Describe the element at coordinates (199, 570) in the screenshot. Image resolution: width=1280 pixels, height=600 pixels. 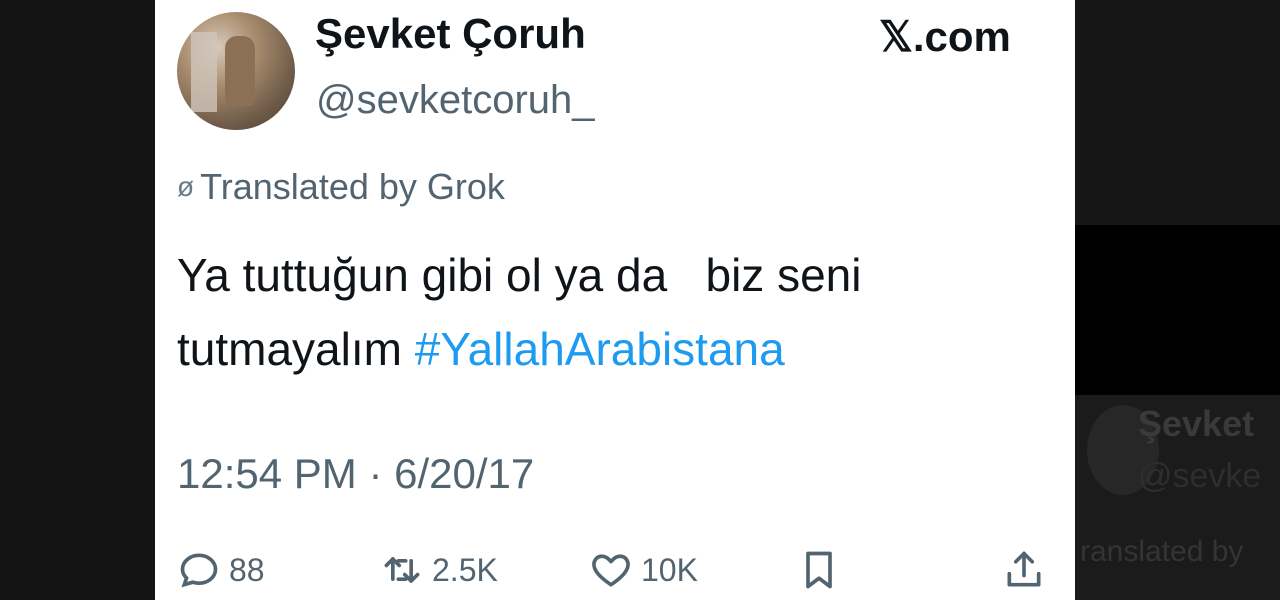
I see `reply-icon` at that location.